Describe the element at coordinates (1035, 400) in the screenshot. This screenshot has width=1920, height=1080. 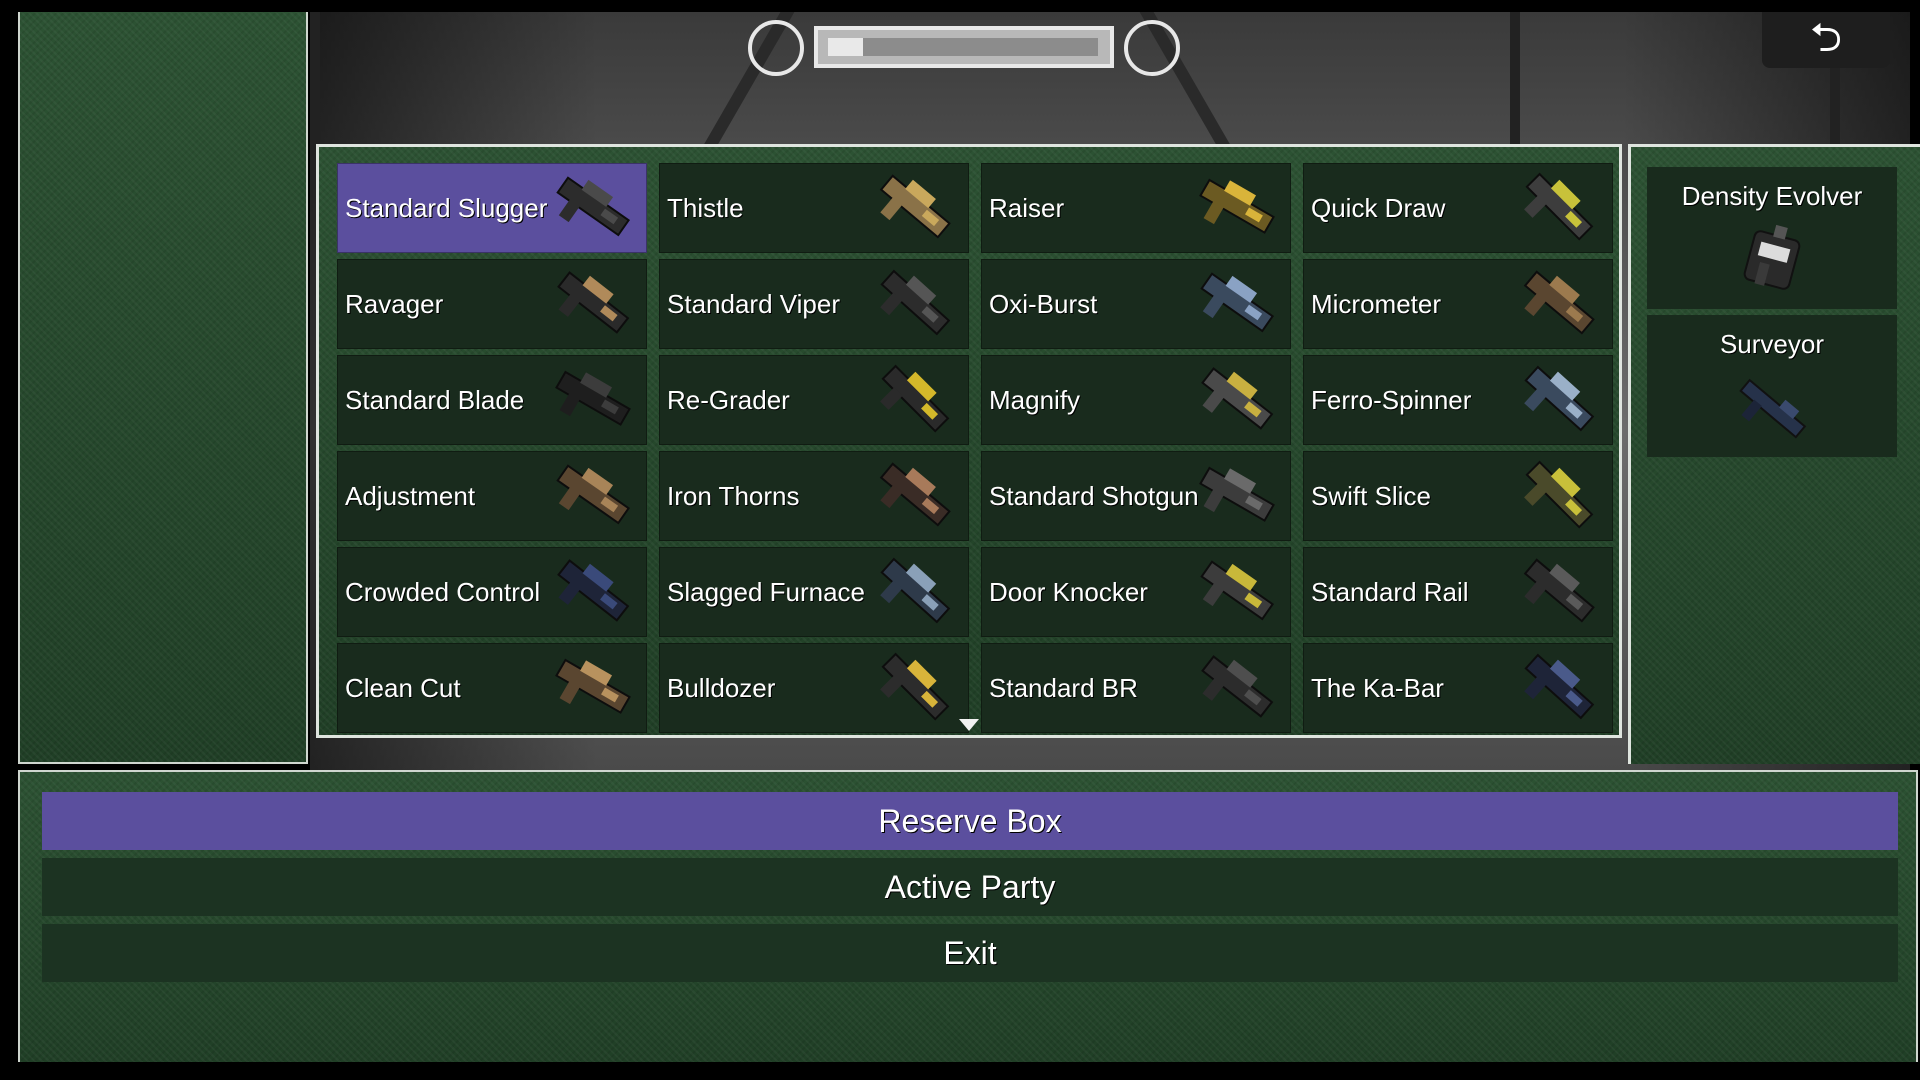
I see `weapon-name: Magnify` at that location.